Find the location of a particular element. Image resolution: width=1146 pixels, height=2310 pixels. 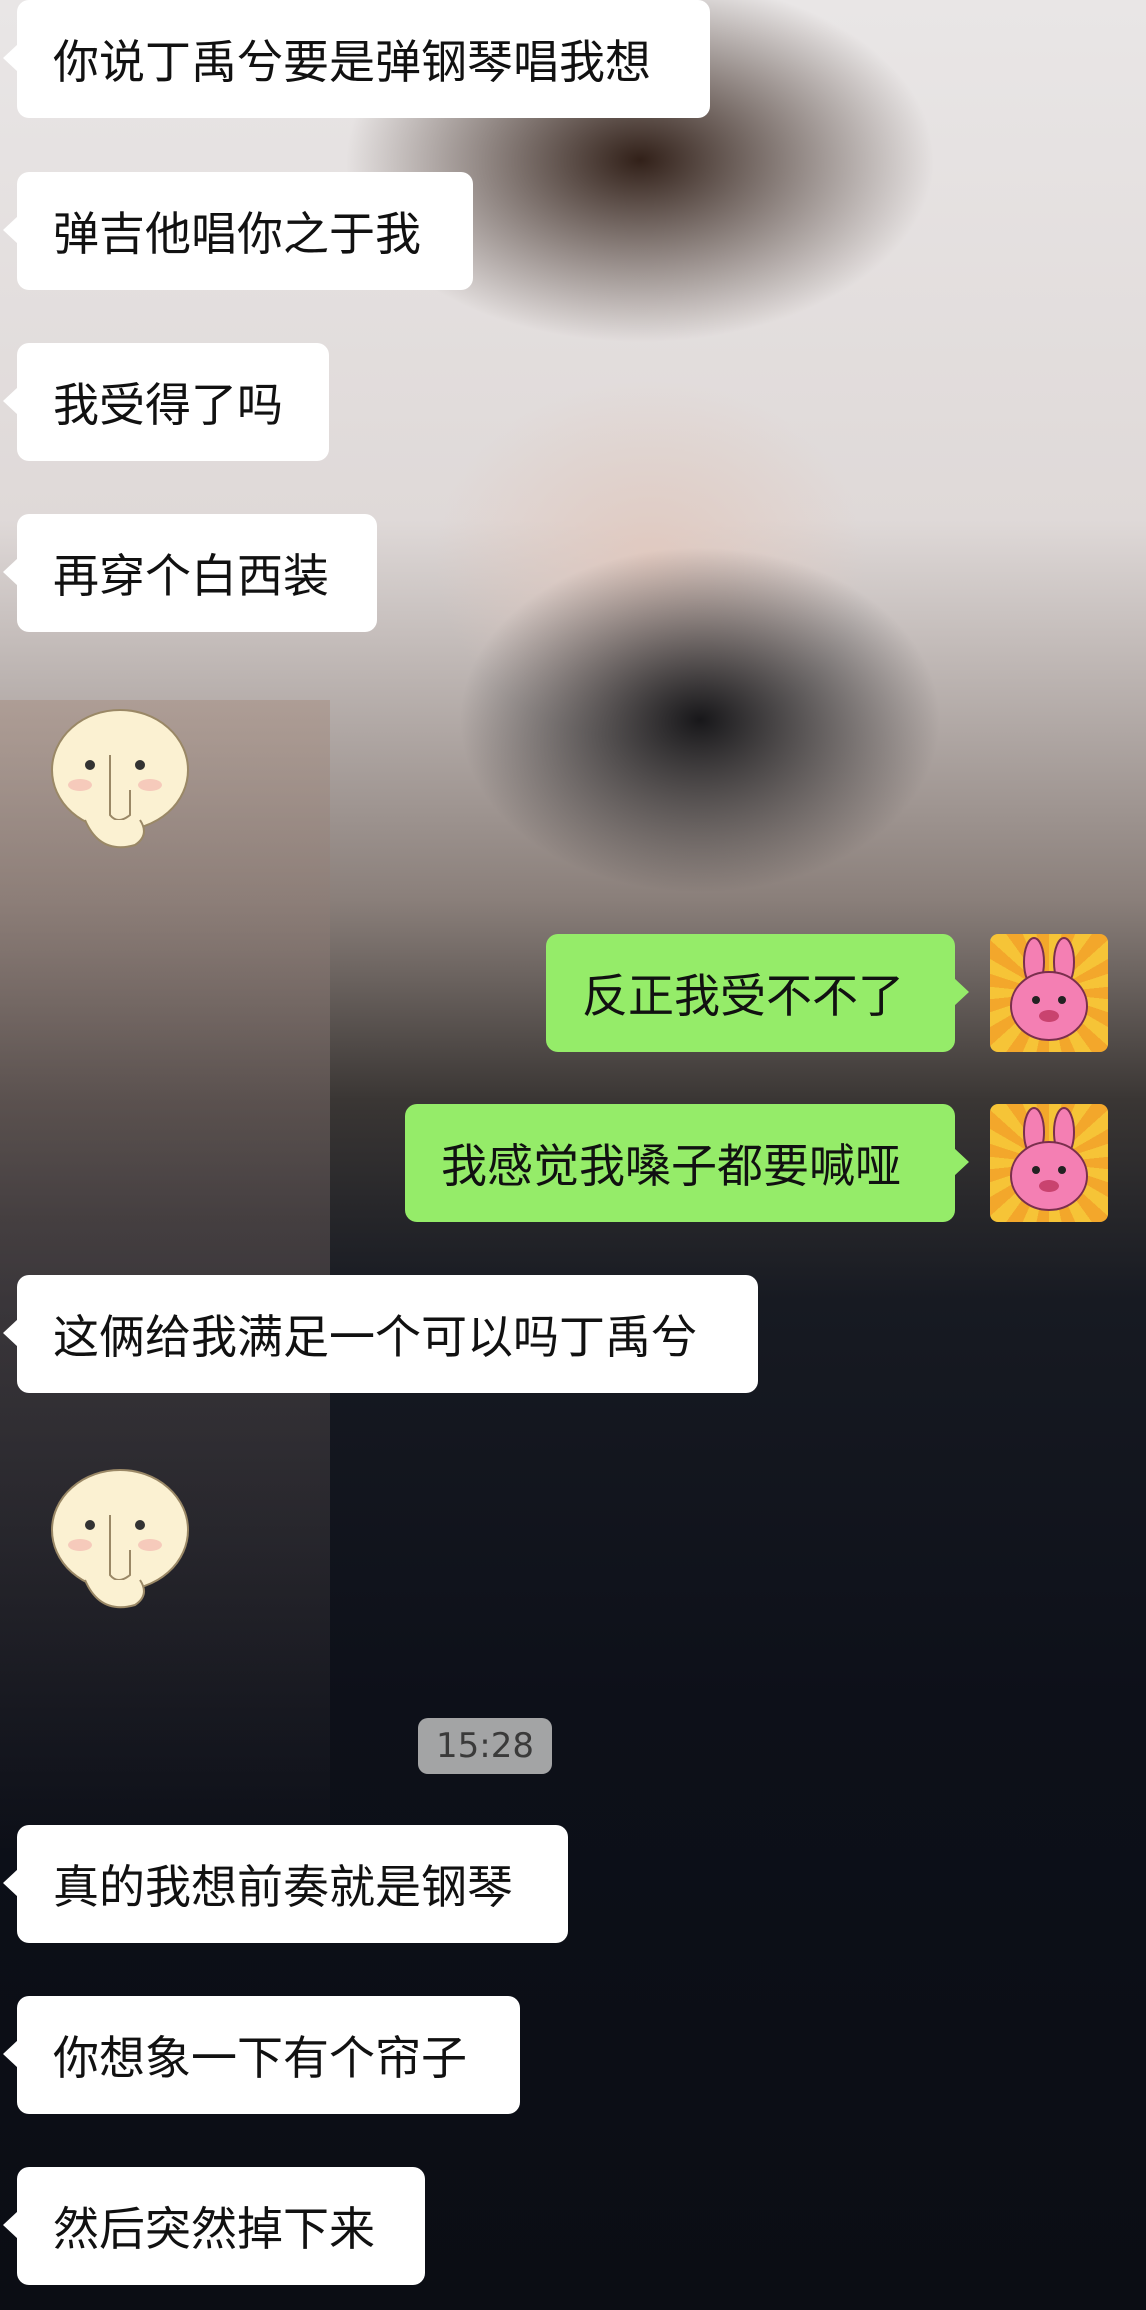

message-bubble-incoming: 我受得了吗 is located at coordinates (166, 402).